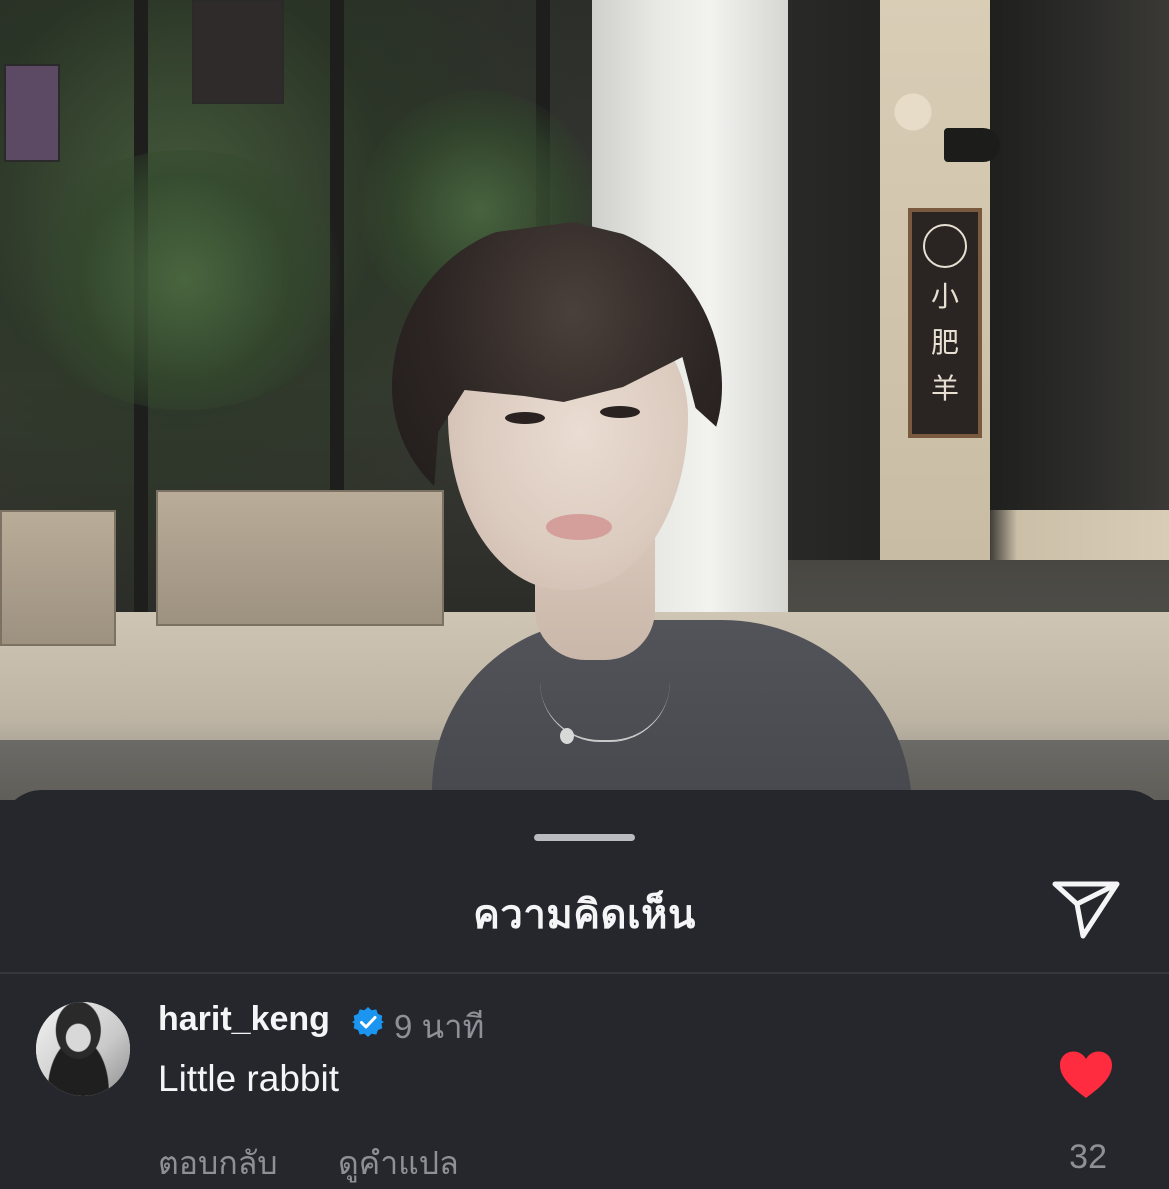 The image size is (1169, 1189). Describe the element at coordinates (584, 915) in the screenshot. I see `sheet-title: ความคิดเห็น` at that location.